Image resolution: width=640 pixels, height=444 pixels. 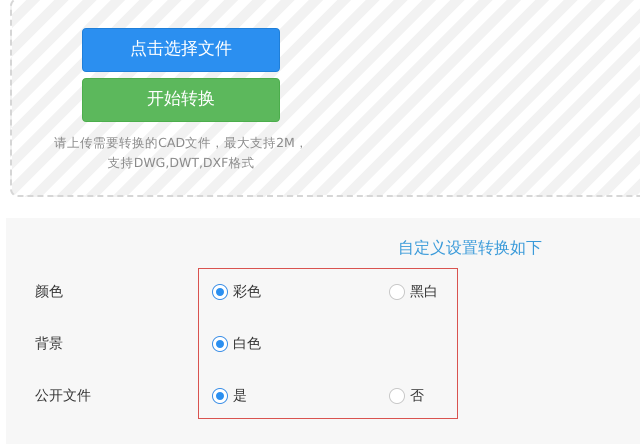 What do you see at coordinates (300, 292) in the screenshot?
I see `radio-option: 彩色` at bounding box center [300, 292].